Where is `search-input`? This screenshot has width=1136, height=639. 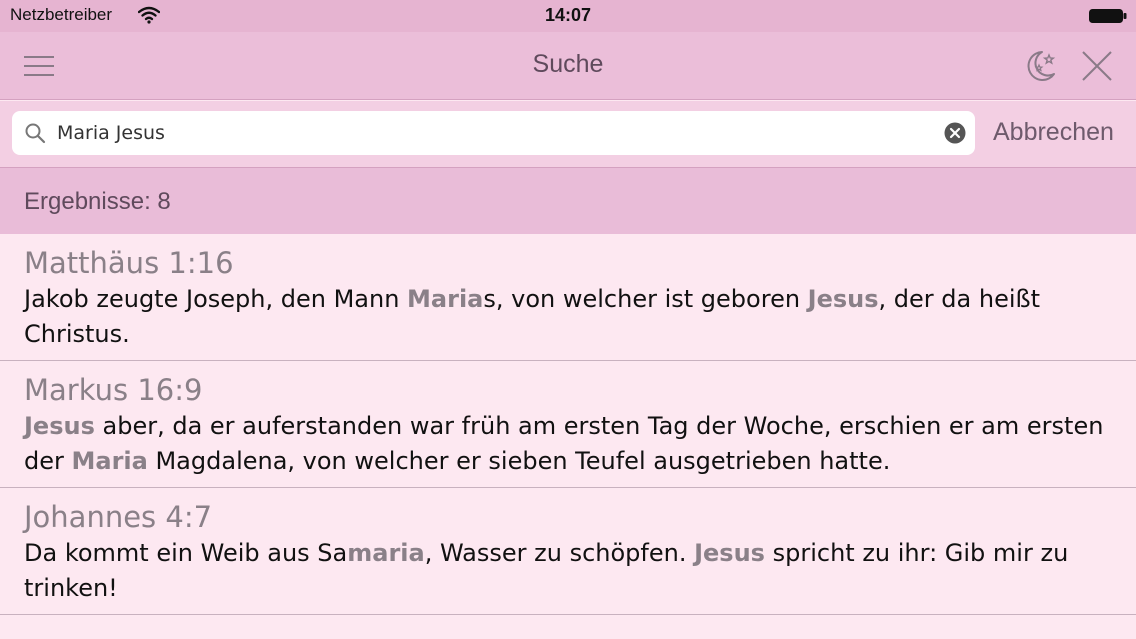 search-input is located at coordinates (492, 133).